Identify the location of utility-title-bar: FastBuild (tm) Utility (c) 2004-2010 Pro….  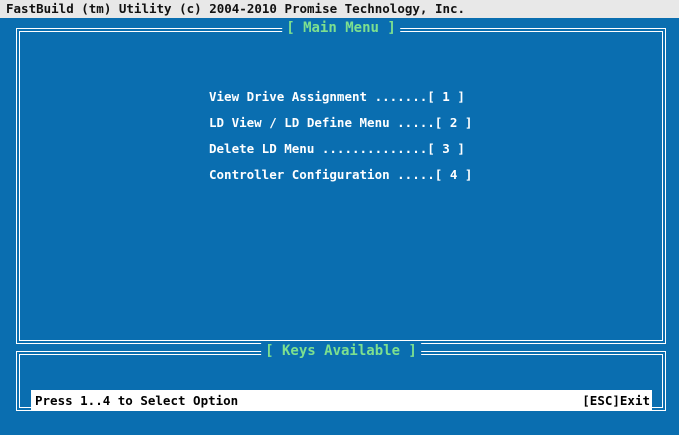
(339, 9).